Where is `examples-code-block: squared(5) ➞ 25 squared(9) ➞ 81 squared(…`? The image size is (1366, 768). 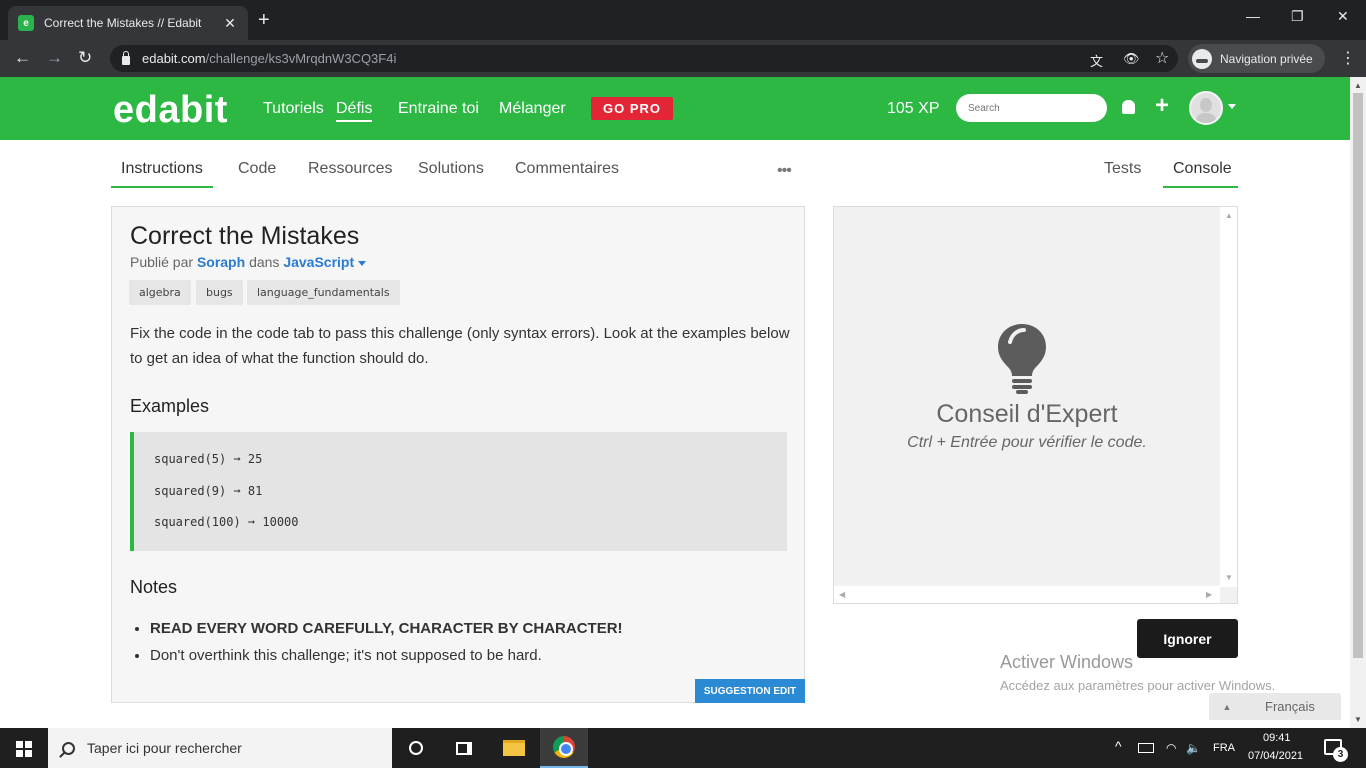 examples-code-block: squared(5) ➞ 25 squared(9) ➞ 81 squared(… is located at coordinates (458, 491).